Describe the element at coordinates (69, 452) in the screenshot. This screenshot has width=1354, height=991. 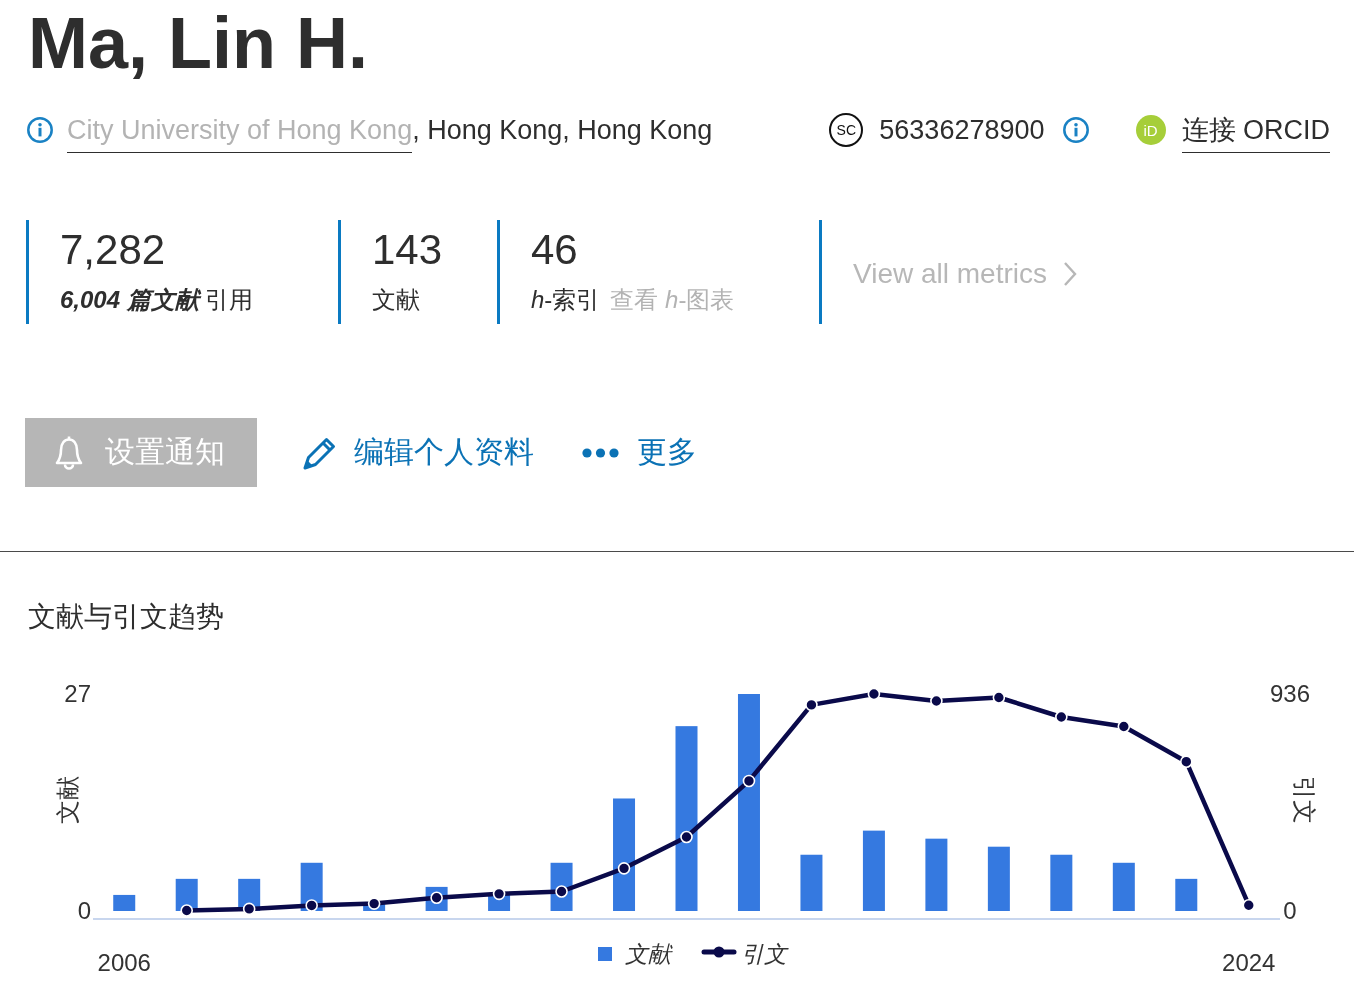
I see `bell-icon` at that location.